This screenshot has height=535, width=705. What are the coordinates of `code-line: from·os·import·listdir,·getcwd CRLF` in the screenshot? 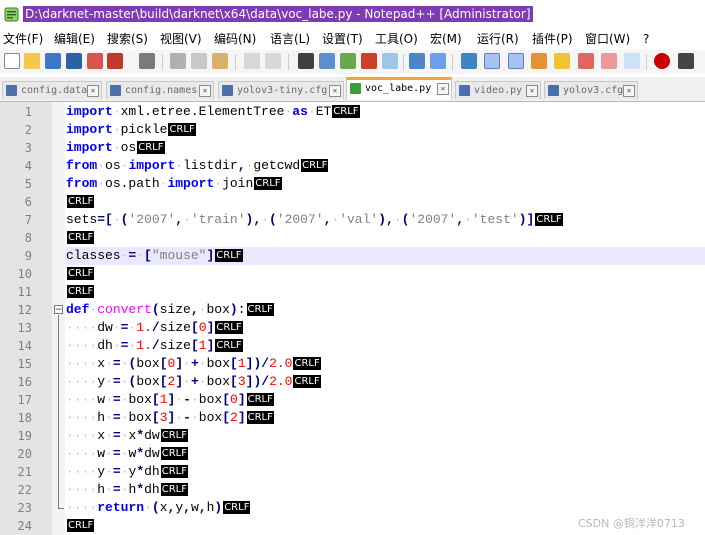 It's located at (197, 166).